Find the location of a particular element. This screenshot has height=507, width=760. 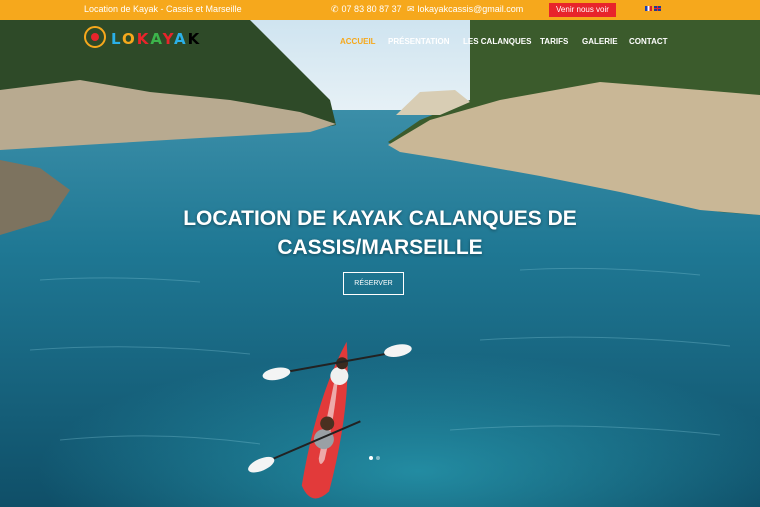

email-link: ✉ lokayakcassis@gmail.com is located at coordinates (465, 9).